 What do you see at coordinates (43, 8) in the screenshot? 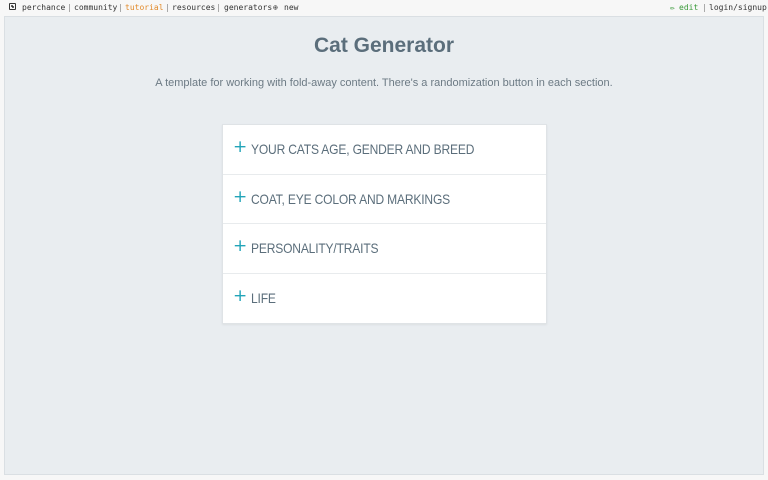
I see `brand-link: perchance` at bounding box center [43, 8].